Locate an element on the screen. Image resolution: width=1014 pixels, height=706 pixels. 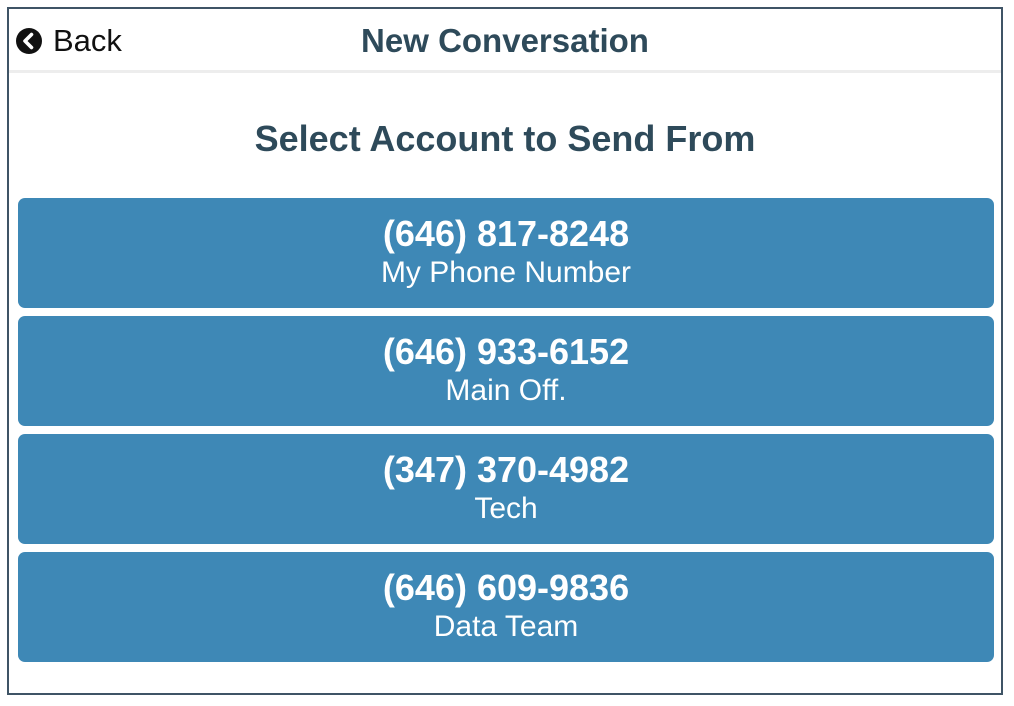
account-label: Data Team is located at coordinates (506, 626).